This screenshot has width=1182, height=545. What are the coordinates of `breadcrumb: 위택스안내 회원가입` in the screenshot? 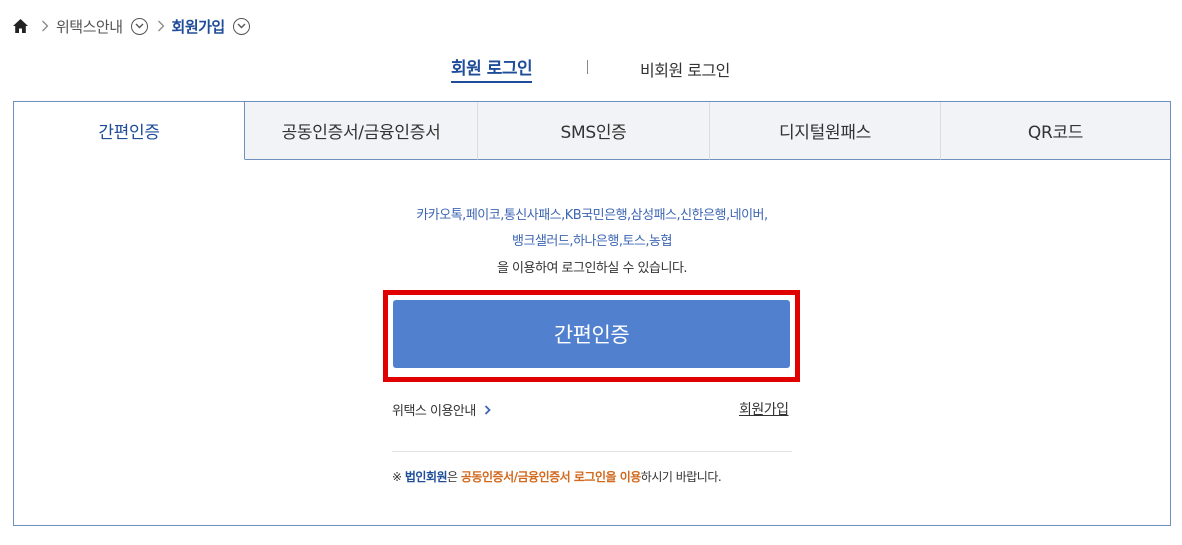 It's located at (131, 26).